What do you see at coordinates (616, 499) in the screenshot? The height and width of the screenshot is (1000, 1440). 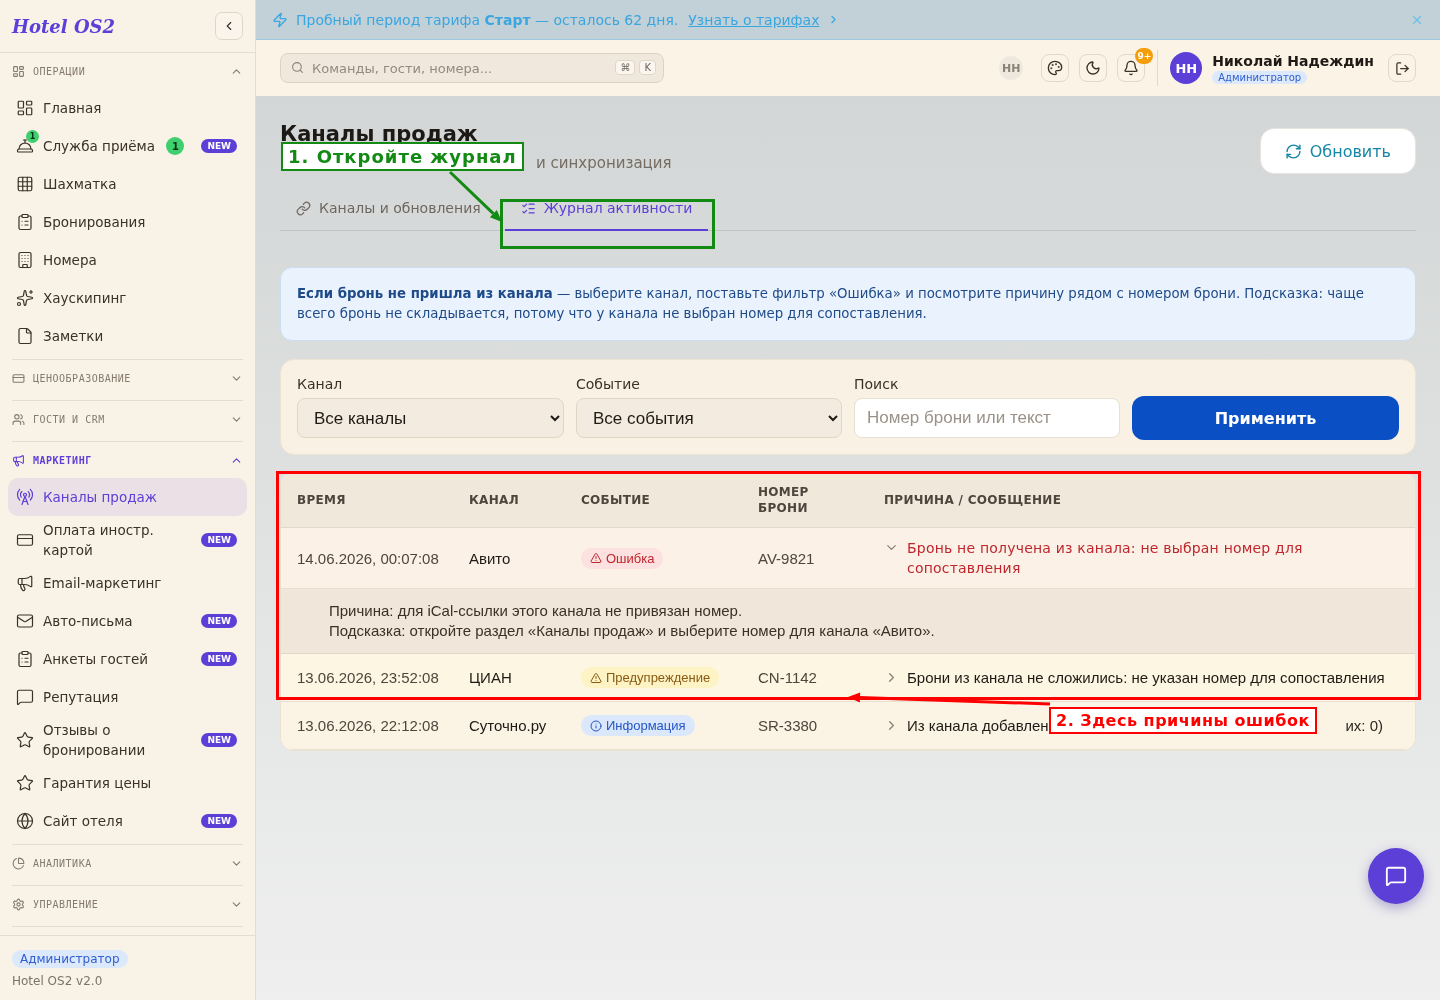 I see `column-header: СОБЫТИЕ` at bounding box center [616, 499].